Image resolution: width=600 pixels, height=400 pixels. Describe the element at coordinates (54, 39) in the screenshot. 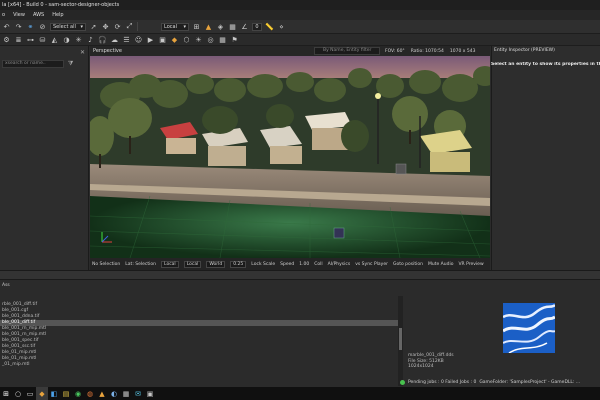

I see `terrain-icon: ◭` at that location.